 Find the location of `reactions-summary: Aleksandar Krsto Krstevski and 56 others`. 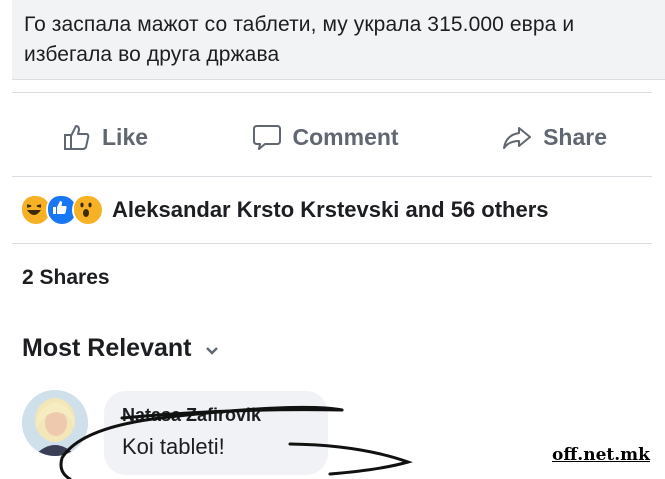

reactions-summary: Aleksandar Krsto Krstevski and 56 others is located at coordinates (284, 210).